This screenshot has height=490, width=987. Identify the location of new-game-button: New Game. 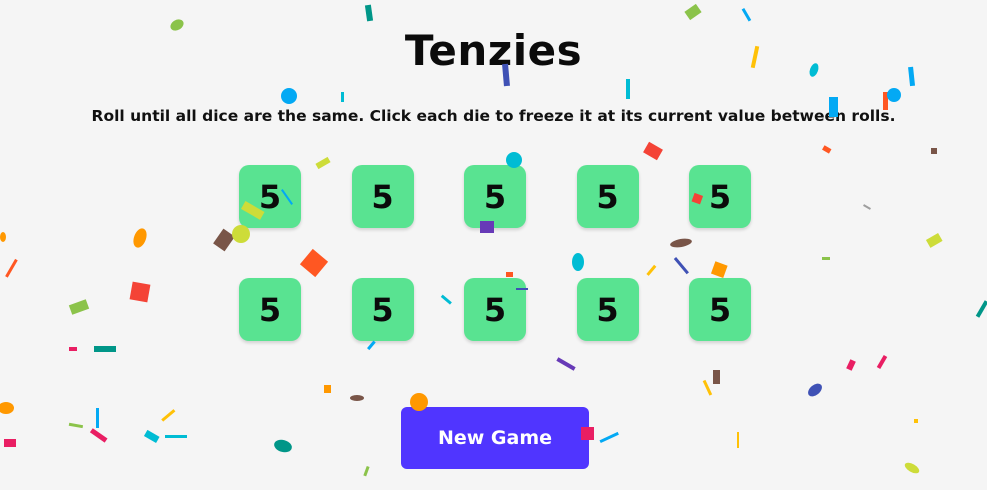
(495, 438).